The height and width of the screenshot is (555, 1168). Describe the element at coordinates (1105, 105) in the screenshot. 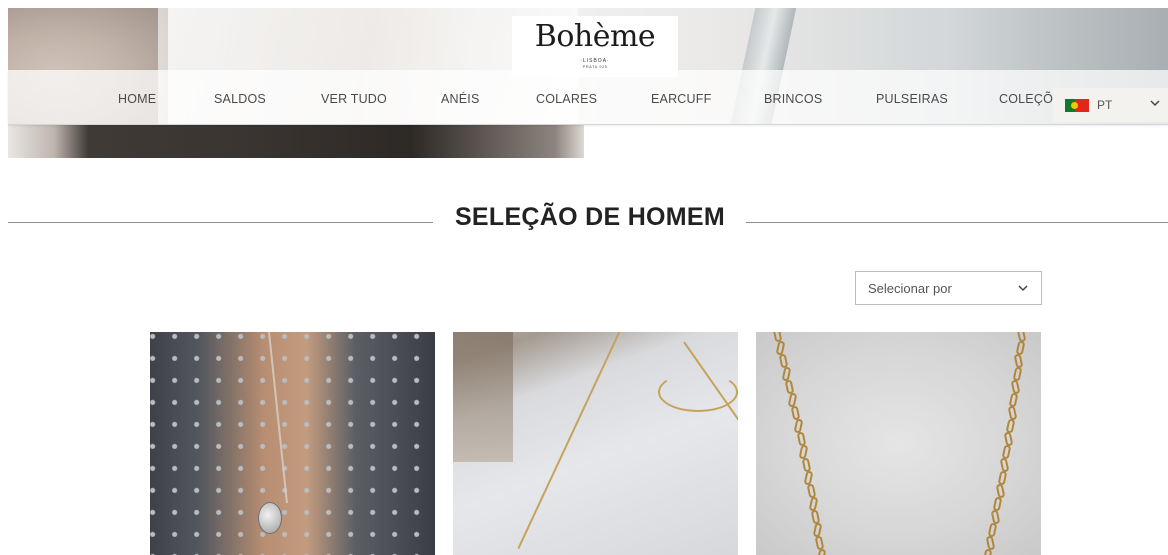

I see `language-code: PT` at that location.